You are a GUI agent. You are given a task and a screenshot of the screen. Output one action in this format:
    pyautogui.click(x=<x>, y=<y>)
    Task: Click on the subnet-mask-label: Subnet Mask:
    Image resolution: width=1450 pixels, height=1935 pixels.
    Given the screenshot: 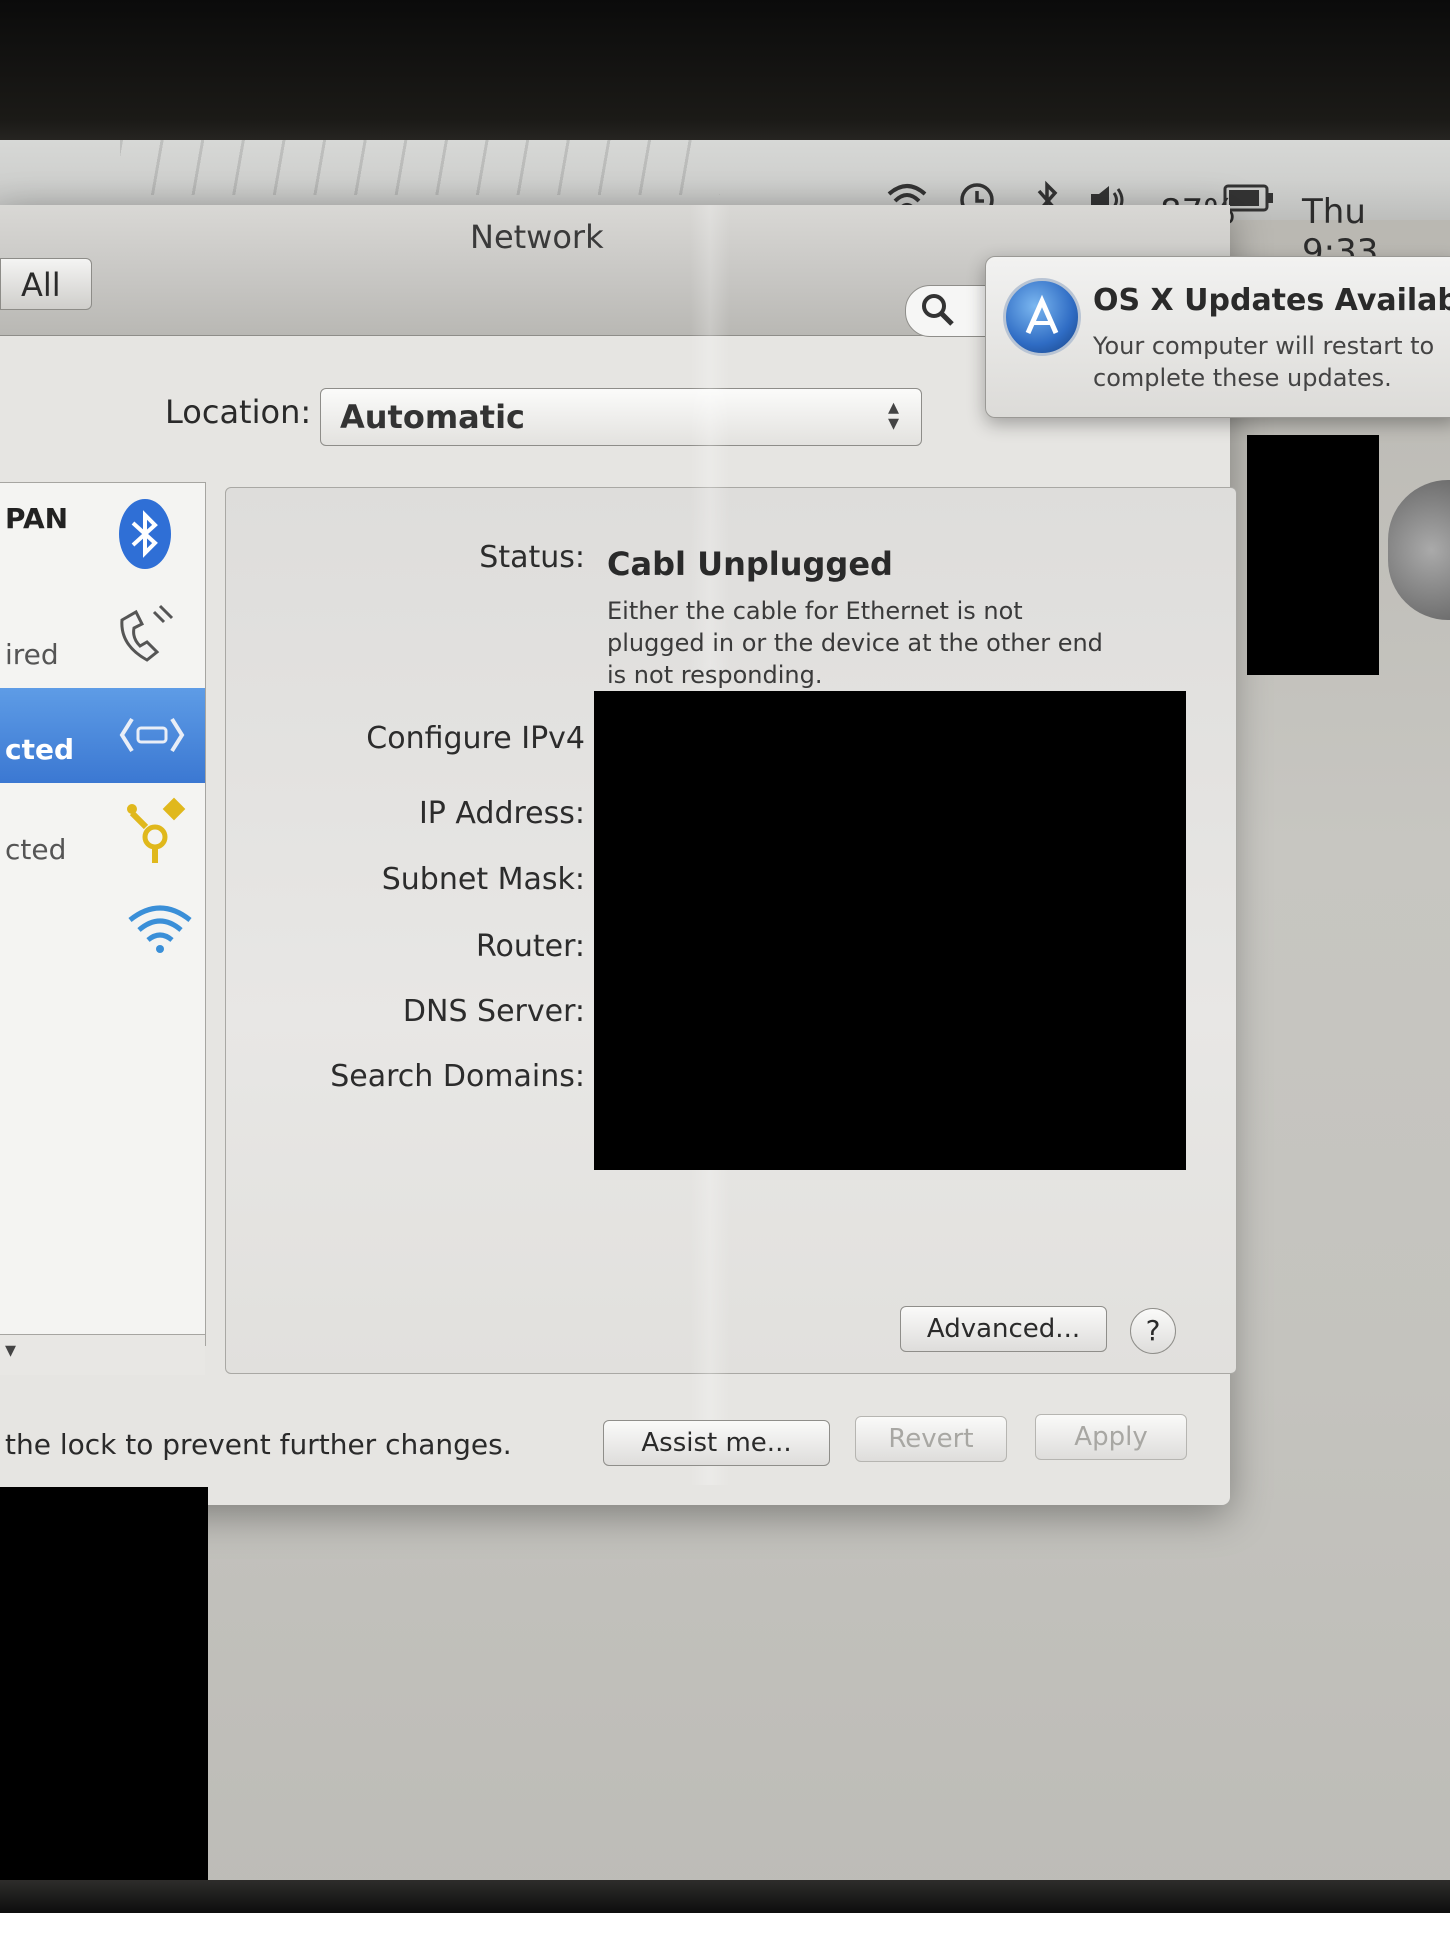 What is the action you would take?
    pyautogui.click(x=483, y=879)
    